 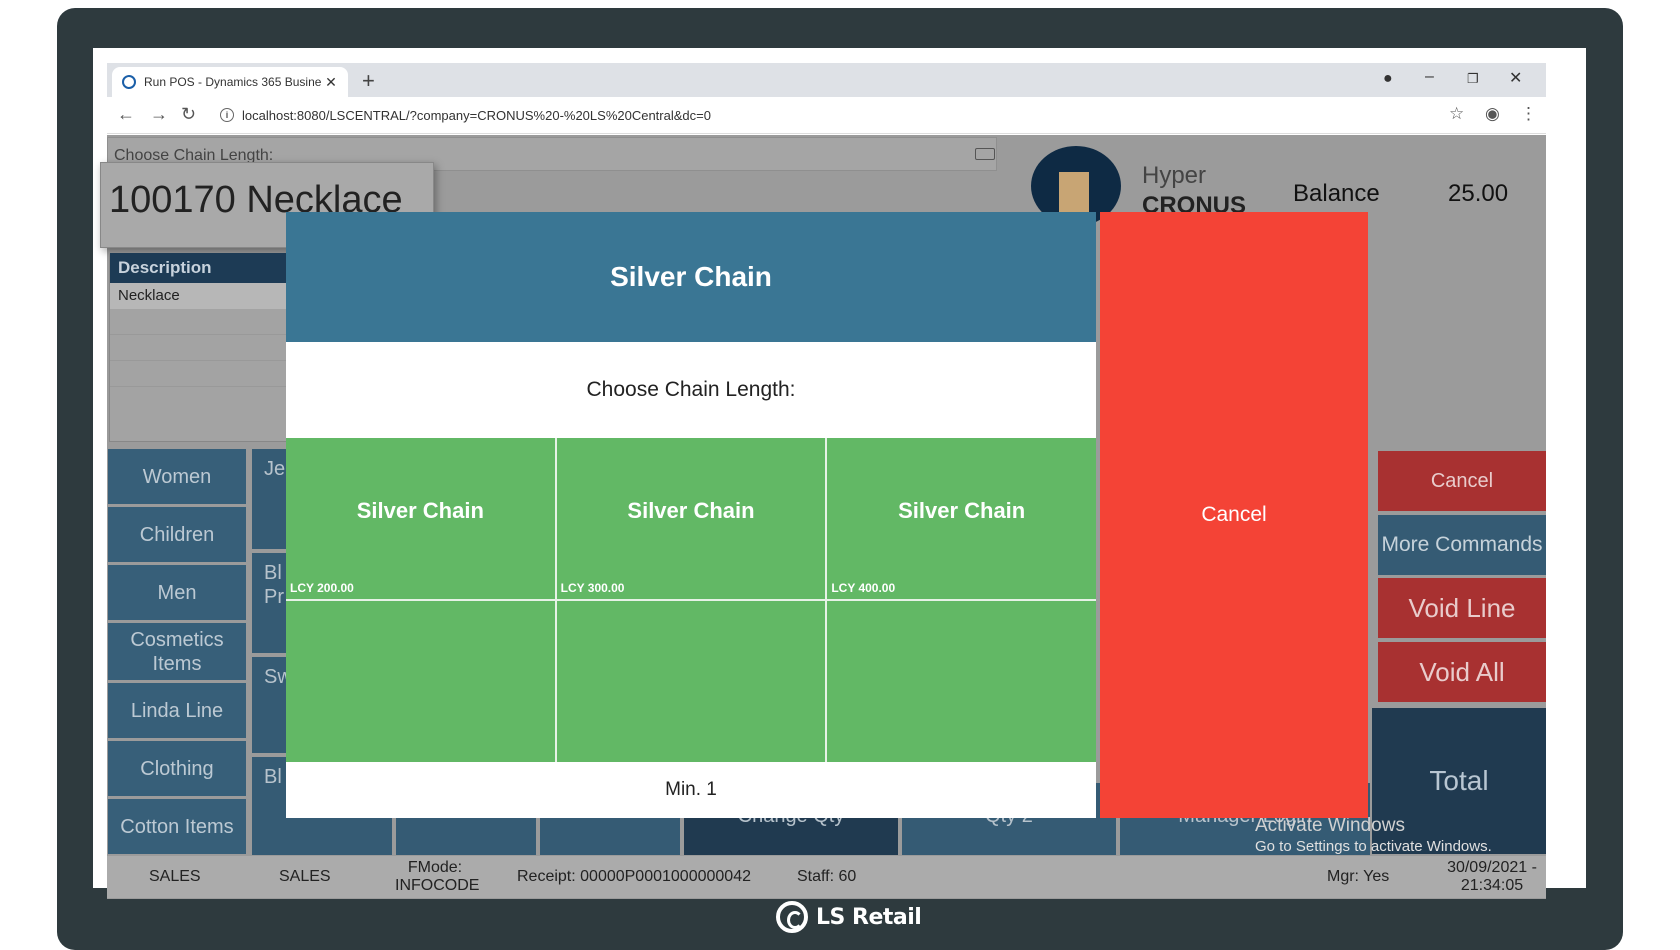 What do you see at coordinates (592, 588) in the screenshot?
I see `option-price: LCY 300.00` at bounding box center [592, 588].